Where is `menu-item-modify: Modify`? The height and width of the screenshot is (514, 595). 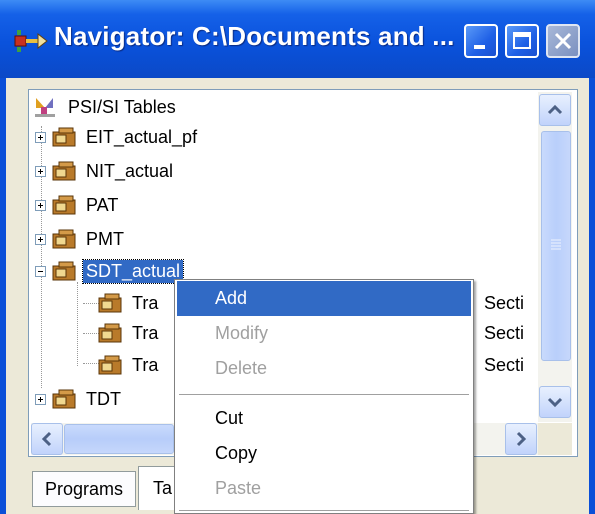
menu-item-modify: Modify is located at coordinates (324, 333).